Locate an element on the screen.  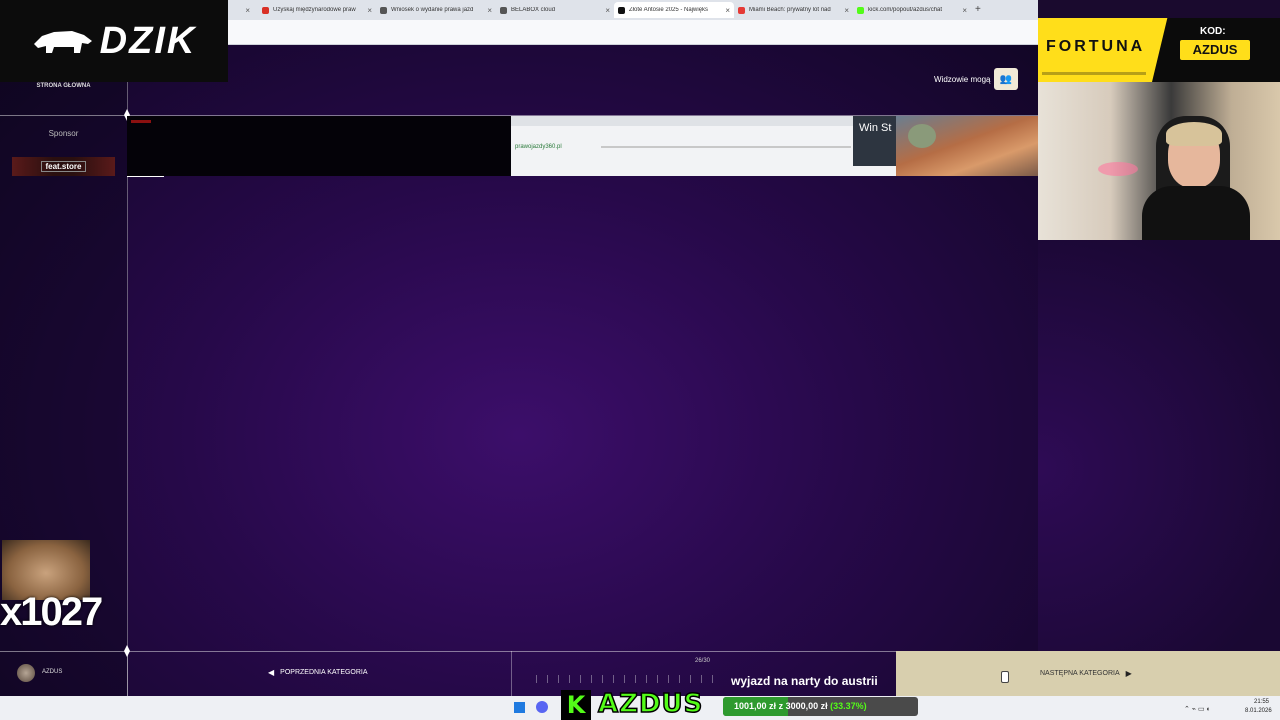
donation-goal-bar: 1001,00 zł z 3000,00 zł (33.37%) is located at coordinates (820, 706).